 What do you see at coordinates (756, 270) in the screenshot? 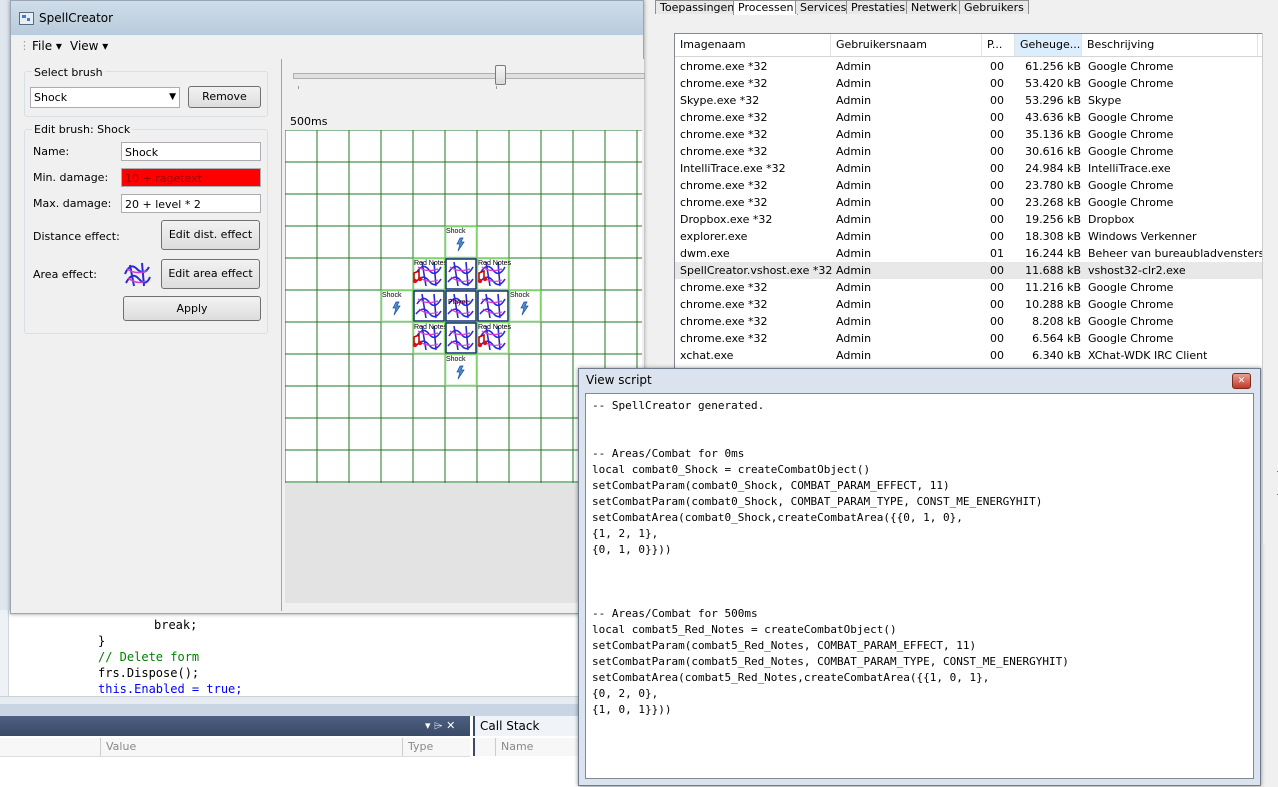
I see `process-cell-name: SpellCreator.vshost.exe *32` at bounding box center [756, 270].